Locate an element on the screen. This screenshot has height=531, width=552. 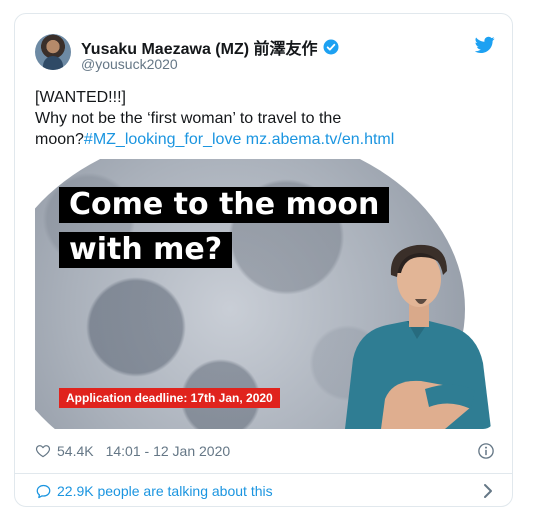
tweet-meta: 54.4K 14:01 - 12 Jan 2020 is located at coordinates (265, 451).